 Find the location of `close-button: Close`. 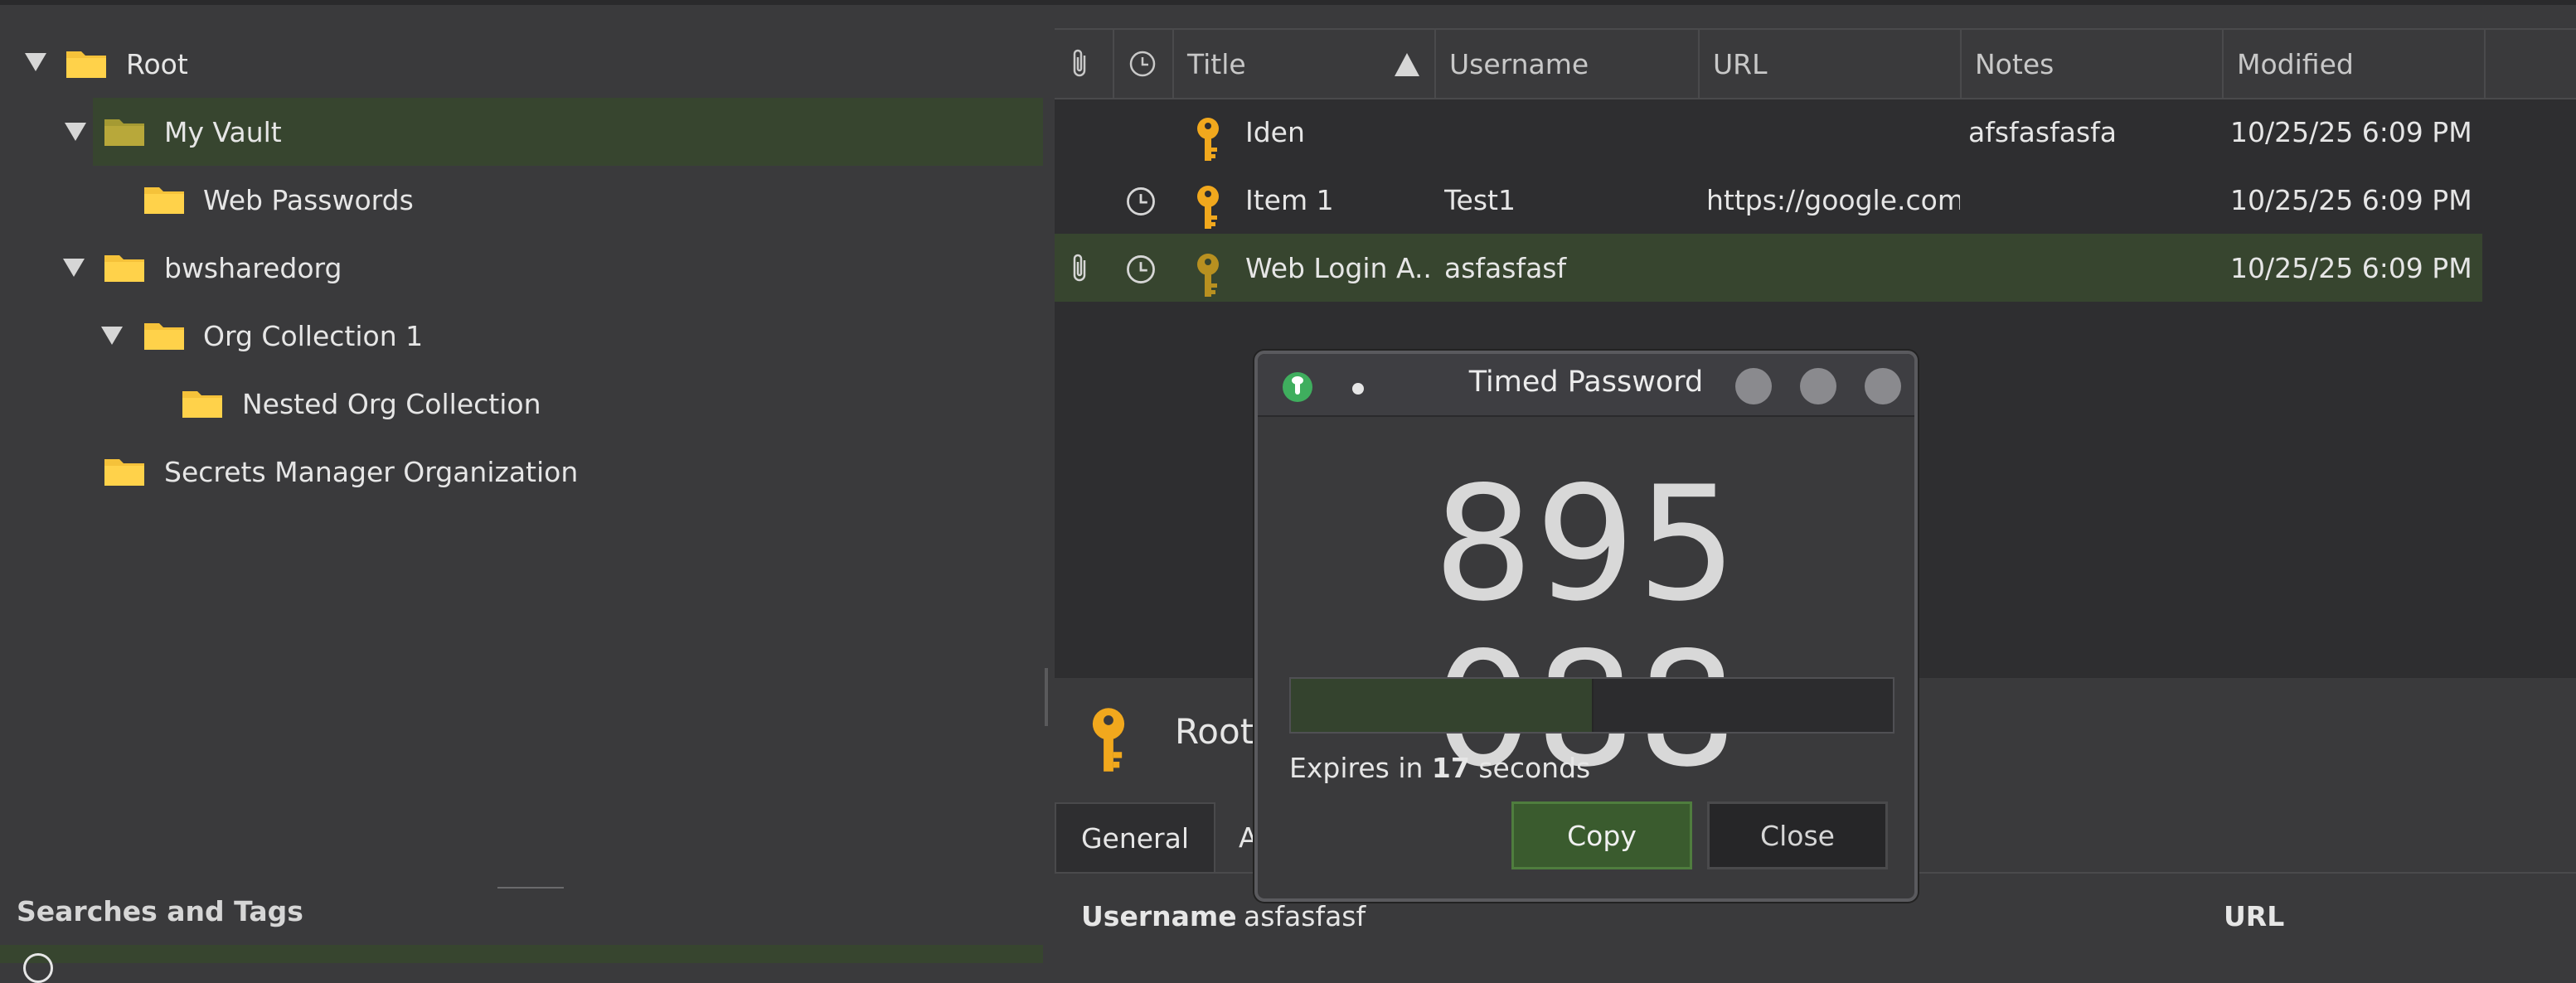

close-button: Close is located at coordinates (1797, 835).